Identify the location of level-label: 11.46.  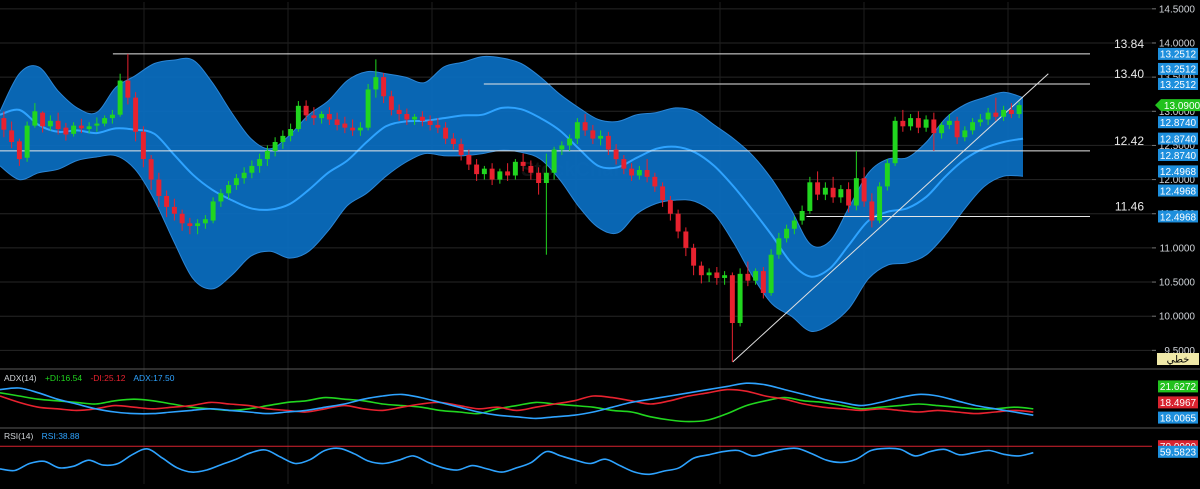
(1129, 206).